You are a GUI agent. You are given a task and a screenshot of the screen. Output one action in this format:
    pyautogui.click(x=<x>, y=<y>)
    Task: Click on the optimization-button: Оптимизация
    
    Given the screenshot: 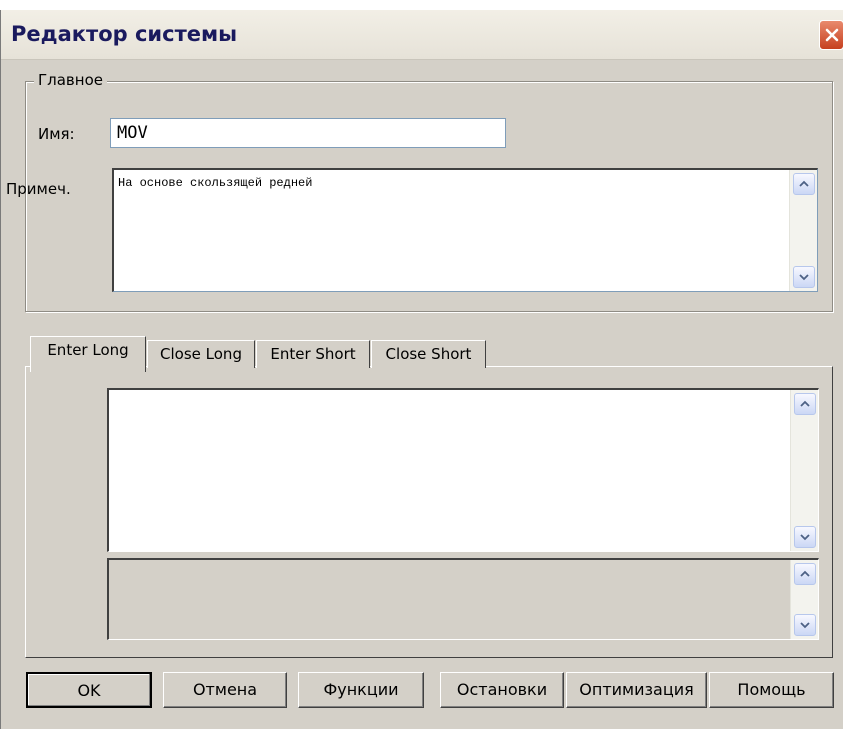 What is the action you would take?
    pyautogui.click(x=636, y=690)
    